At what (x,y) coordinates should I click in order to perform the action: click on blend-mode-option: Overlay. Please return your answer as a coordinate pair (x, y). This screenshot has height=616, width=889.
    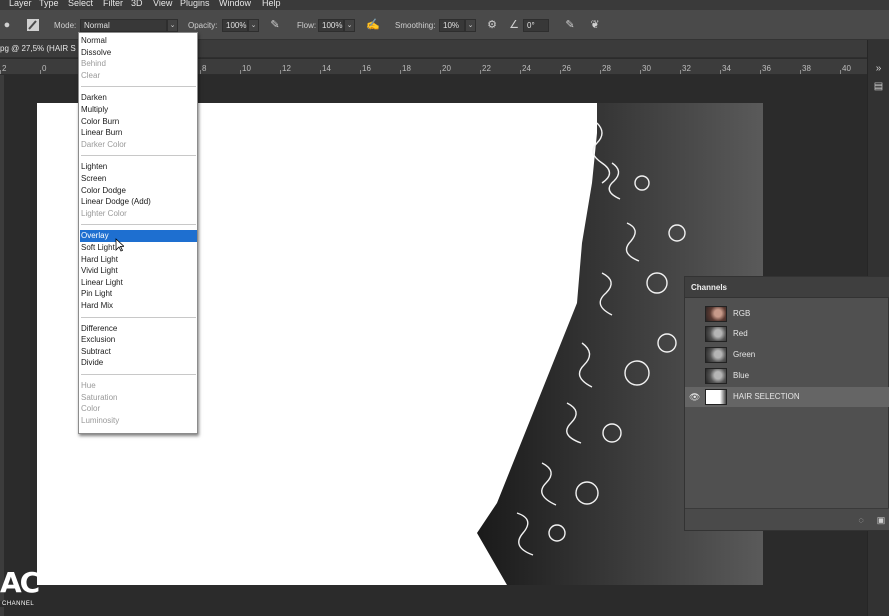
    Looking at the image, I should click on (138, 236).